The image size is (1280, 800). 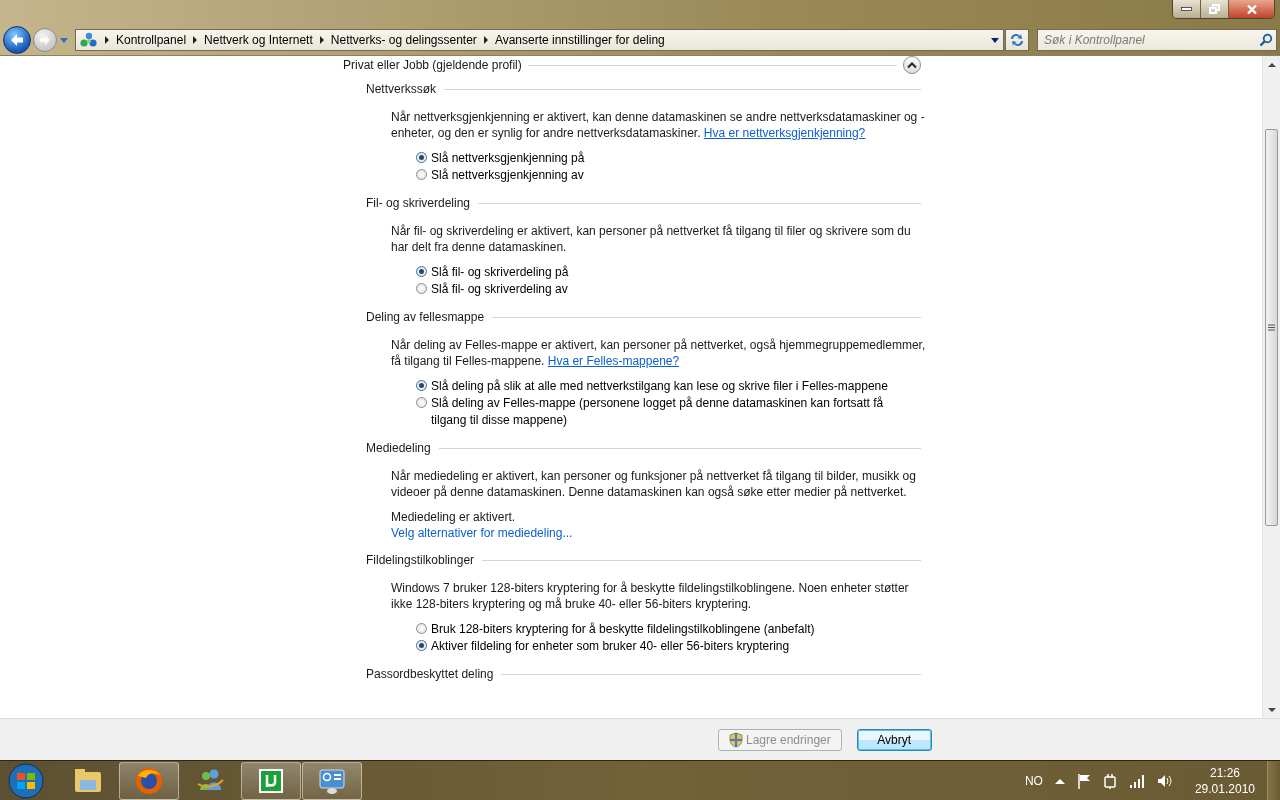 I want to click on close-icon, so click(x=1251, y=9).